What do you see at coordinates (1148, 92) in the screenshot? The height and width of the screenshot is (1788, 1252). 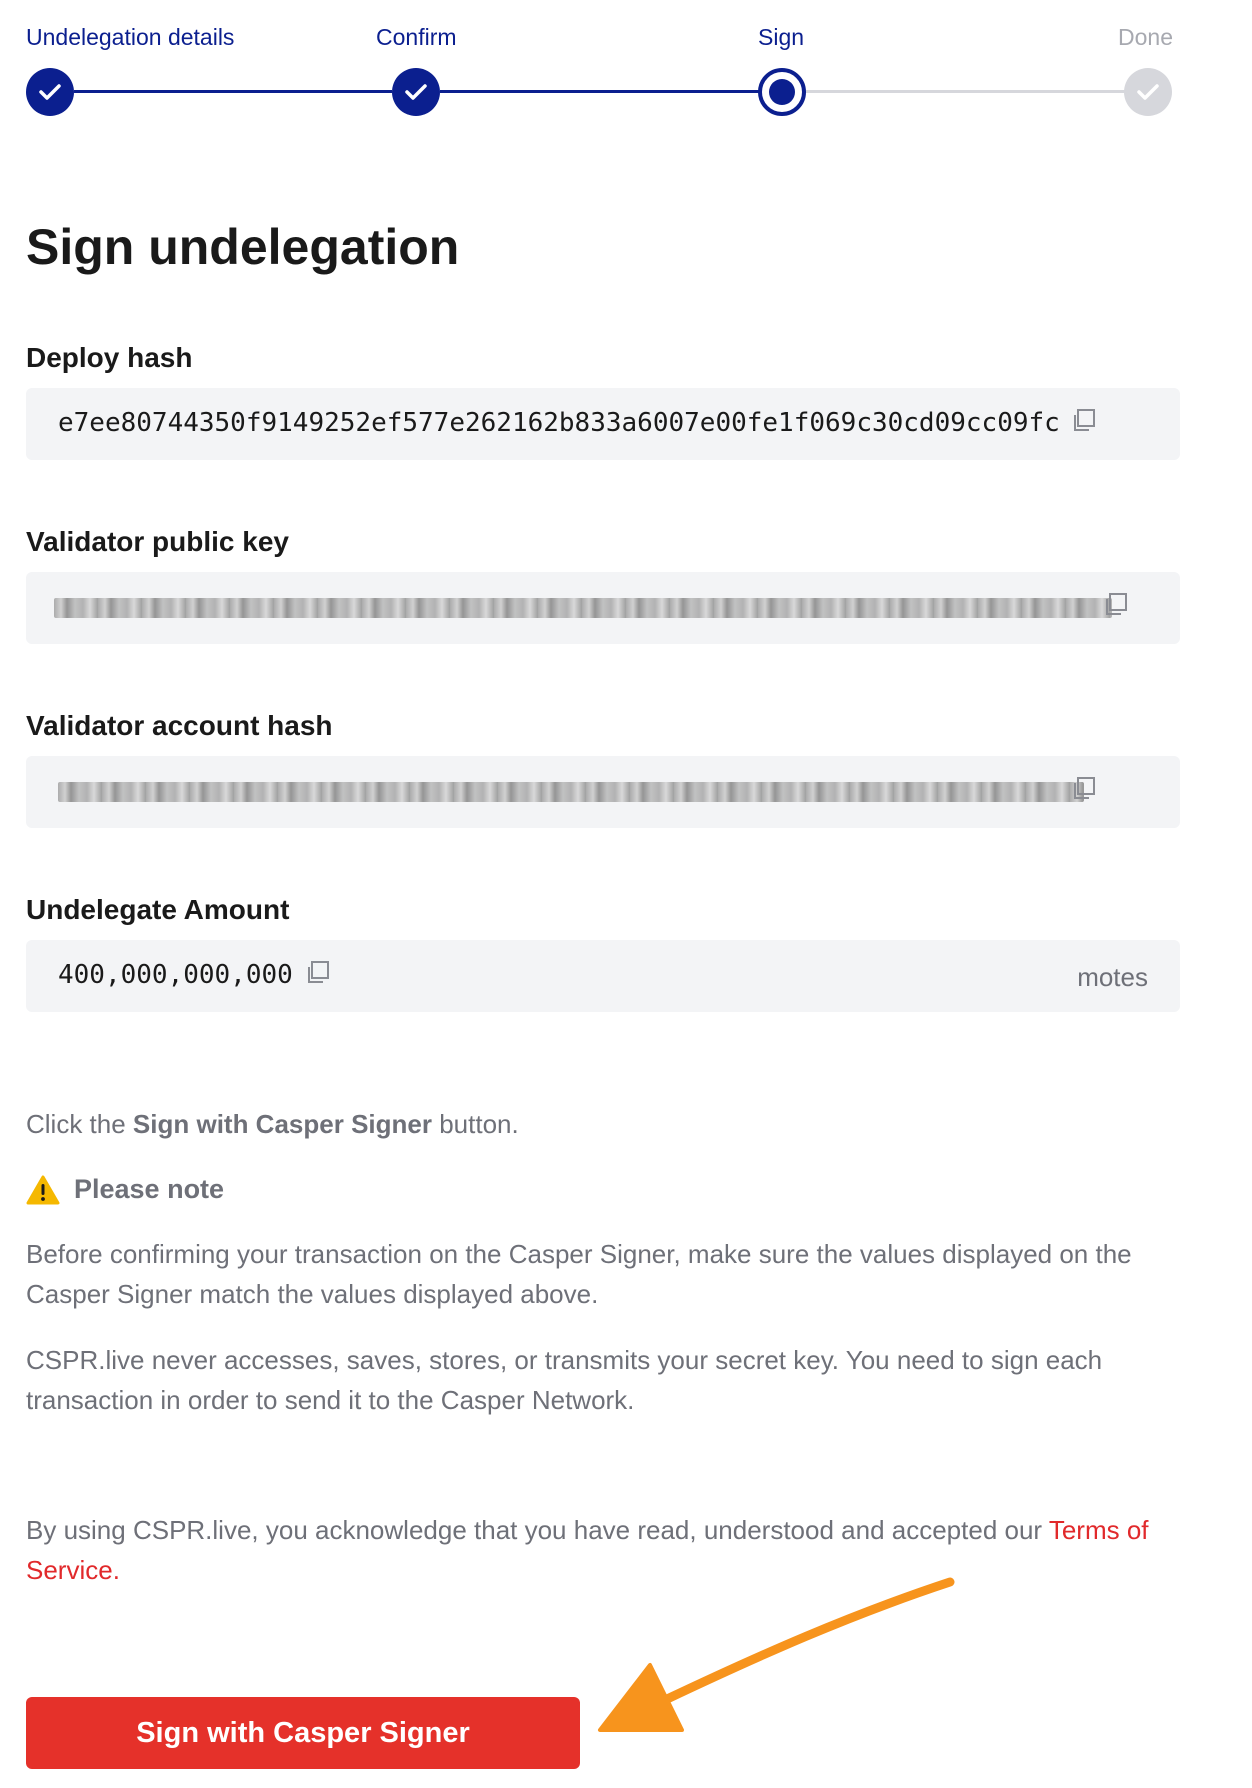 I see `step-done-check-icon` at bounding box center [1148, 92].